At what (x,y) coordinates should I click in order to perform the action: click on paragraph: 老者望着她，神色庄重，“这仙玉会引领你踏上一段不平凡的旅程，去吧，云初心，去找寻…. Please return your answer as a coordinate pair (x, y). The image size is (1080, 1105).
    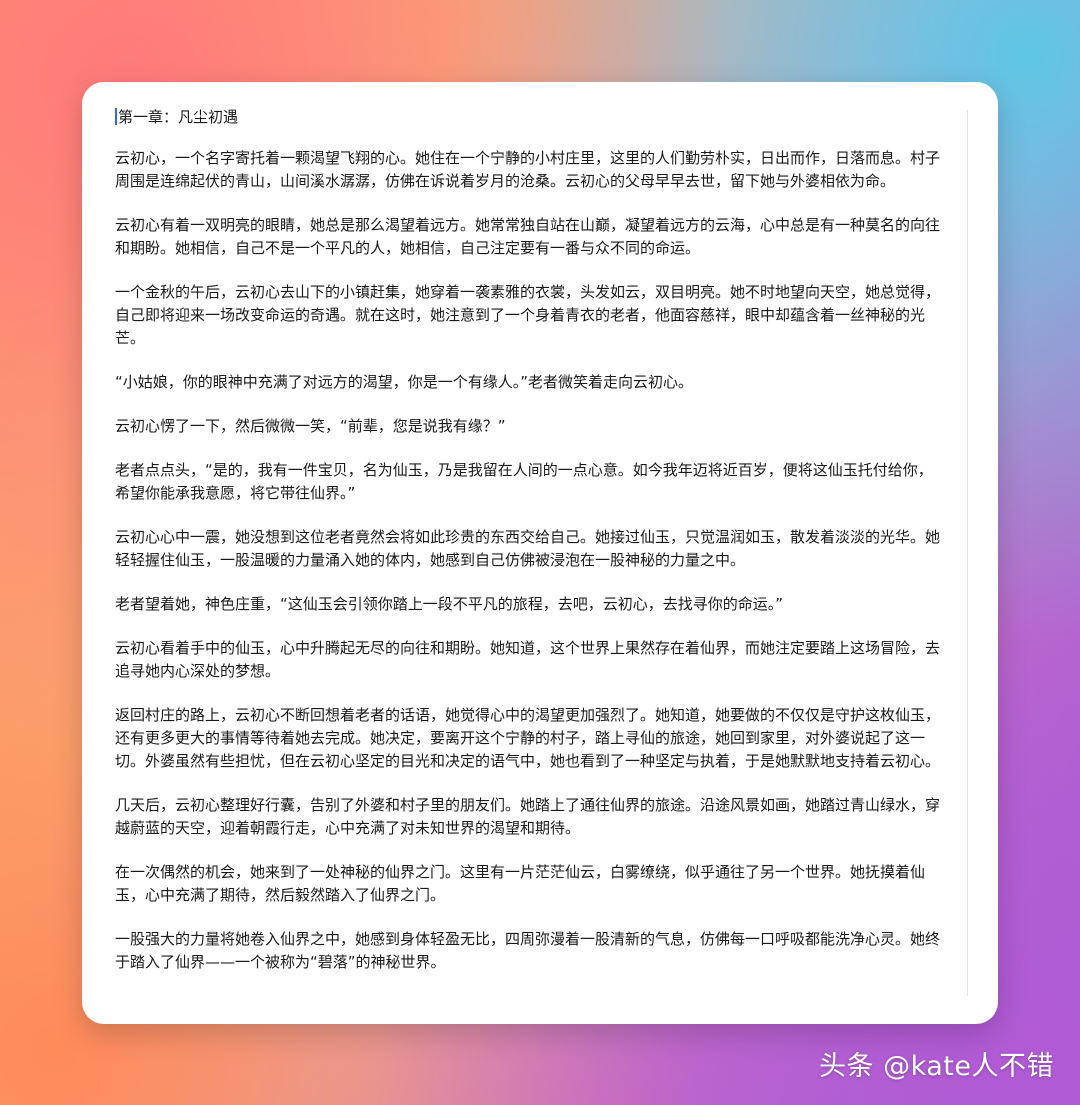
    Looking at the image, I should click on (449, 604).